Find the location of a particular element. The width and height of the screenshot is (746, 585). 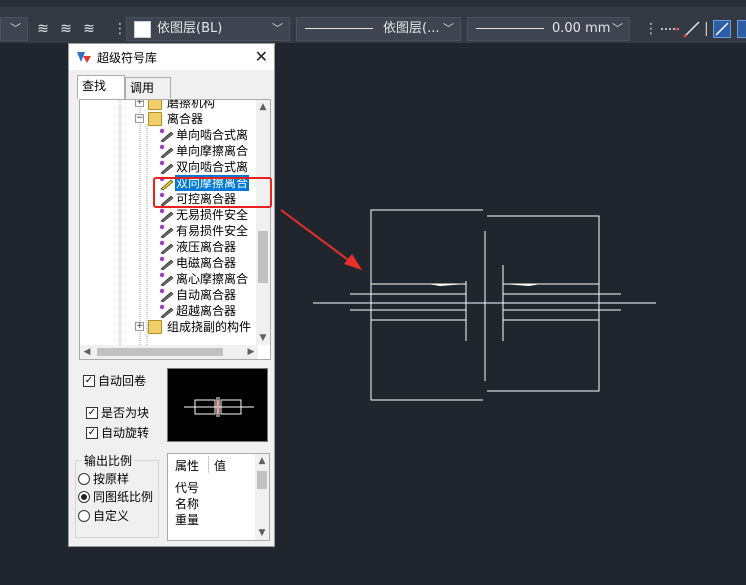

tree-item-row: 无易损件安全 is located at coordinates (169, 215).